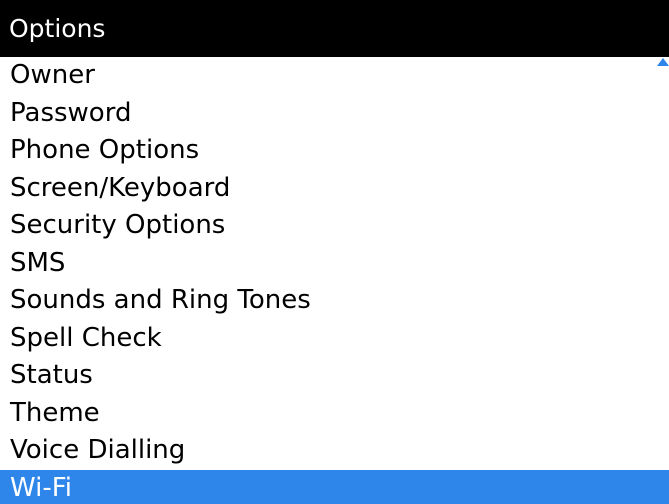 The image size is (669, 504). Describe the element at coordinates (334, 486) in the screenshot. I see `list-item-wi-fi-selected: Wi-Fi` at that location.